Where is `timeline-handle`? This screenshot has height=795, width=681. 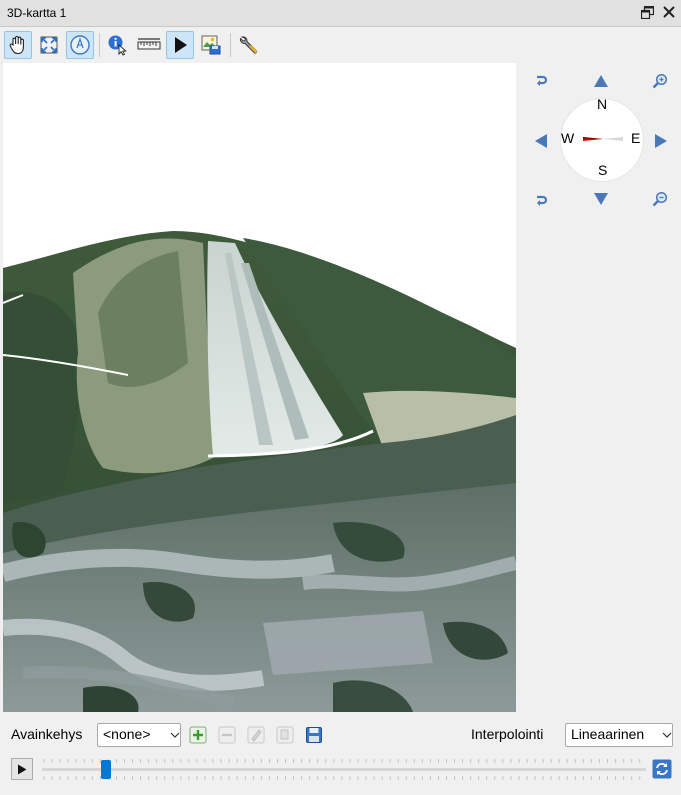 timeline-handle is located at coordinates (106, 769).